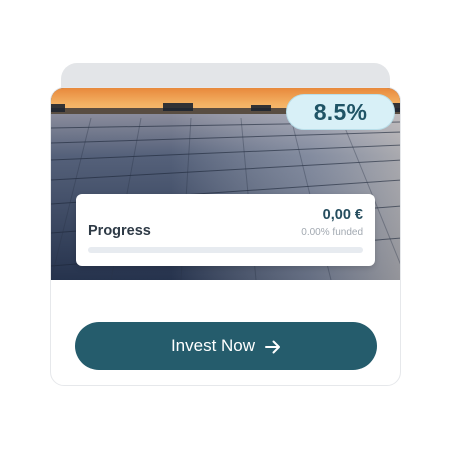  I want to click on invest-now-button: Invest Now, so click(226, 346).